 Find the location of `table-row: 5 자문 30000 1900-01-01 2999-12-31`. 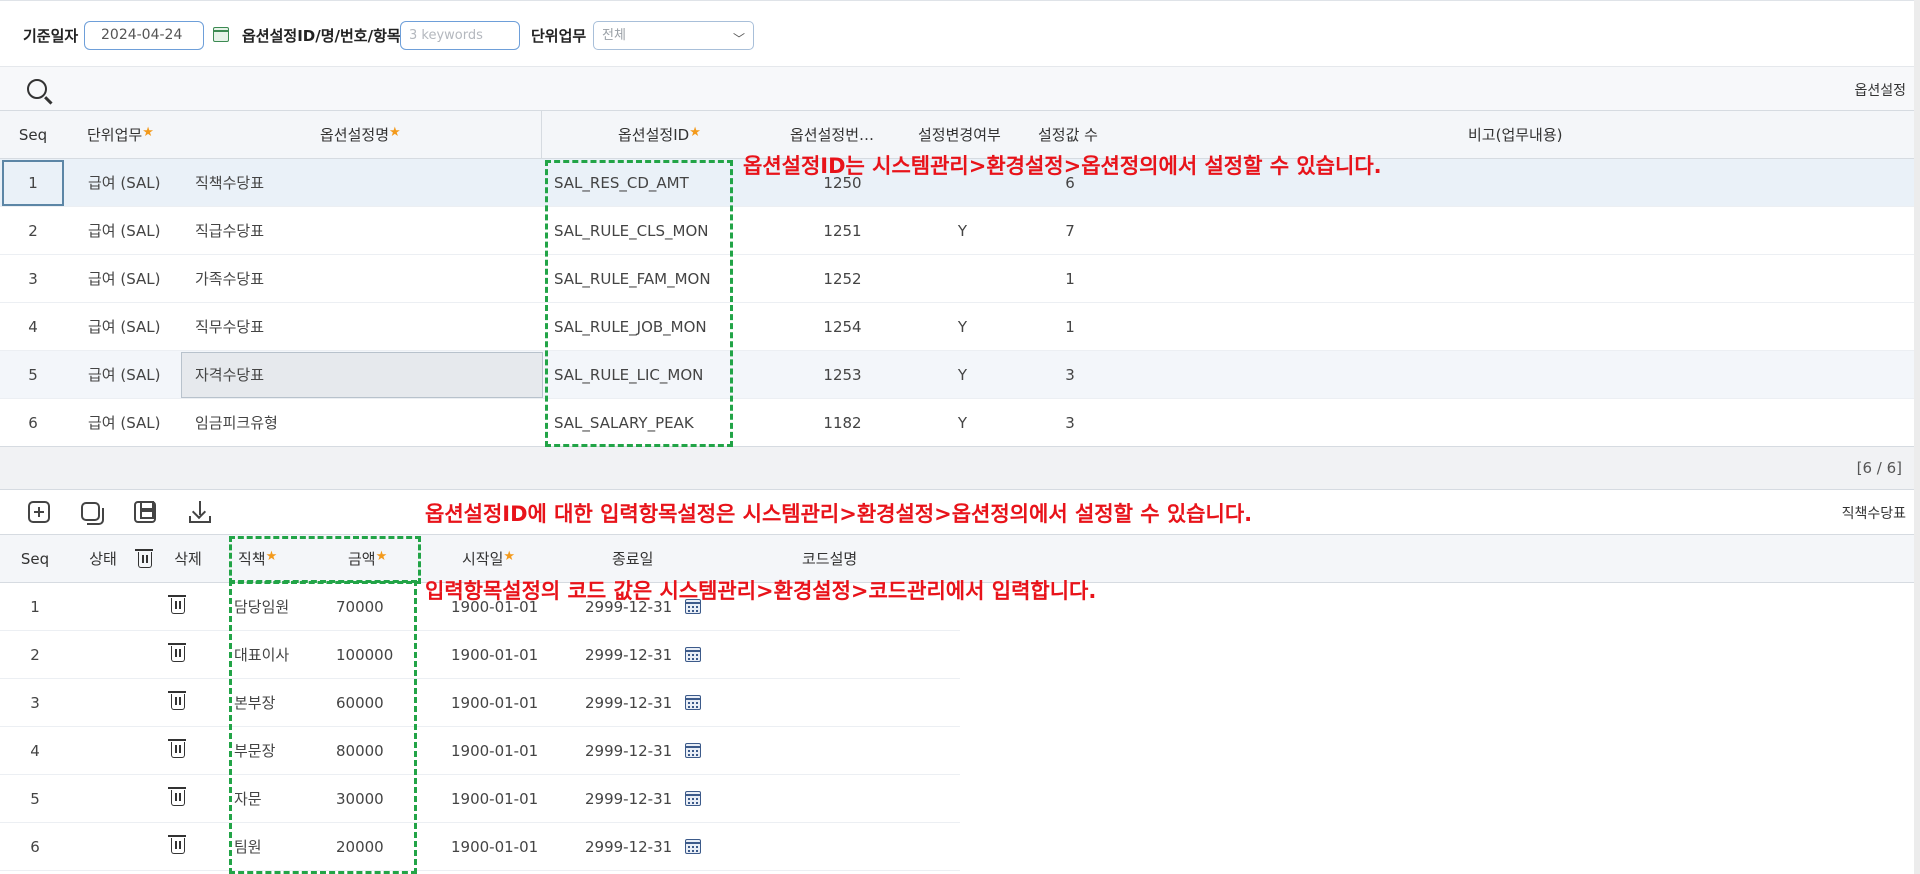

table-row: 5 자문 30000 1900-01-01 2999-12-31 is located at coordinates (480, 799).